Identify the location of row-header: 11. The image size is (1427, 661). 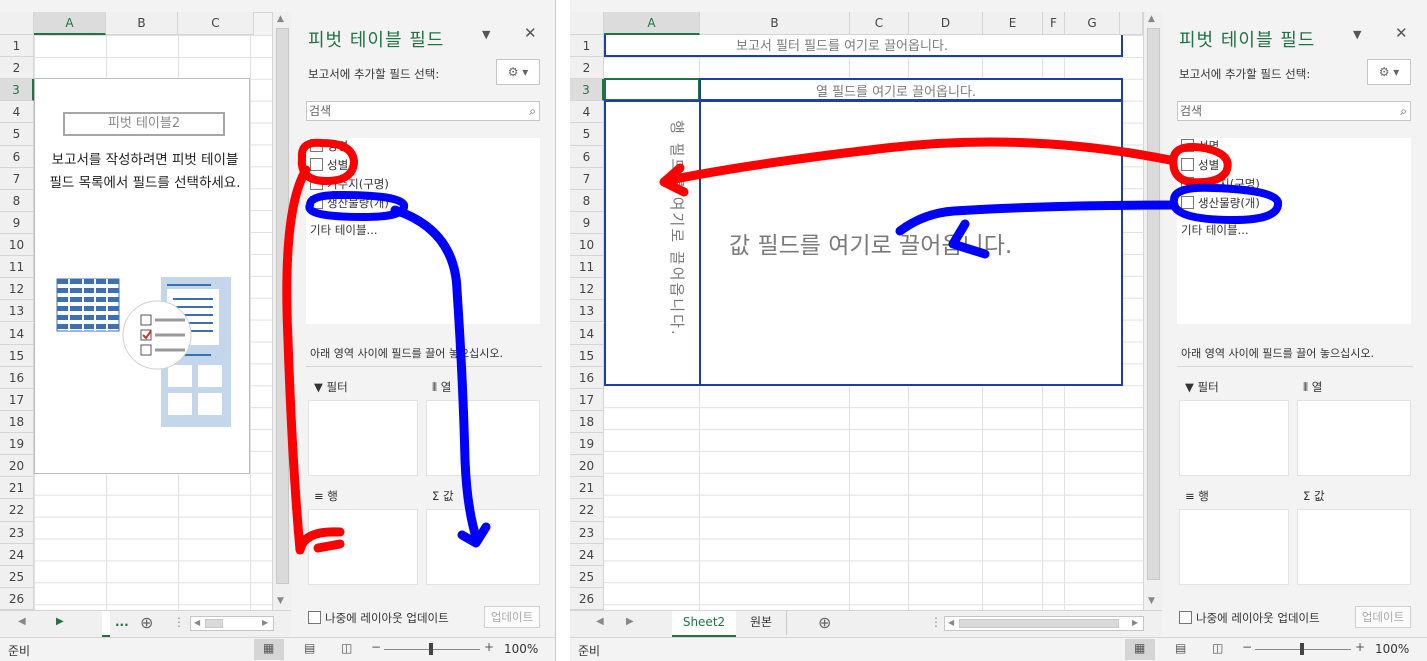
(587, 267).